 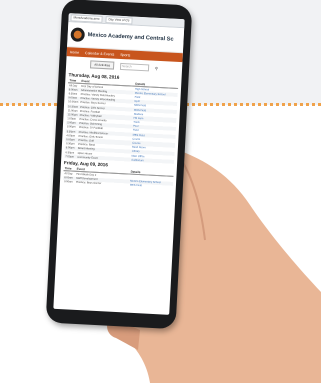 I want to click on search-input: Search, so click(x=134, y=66).